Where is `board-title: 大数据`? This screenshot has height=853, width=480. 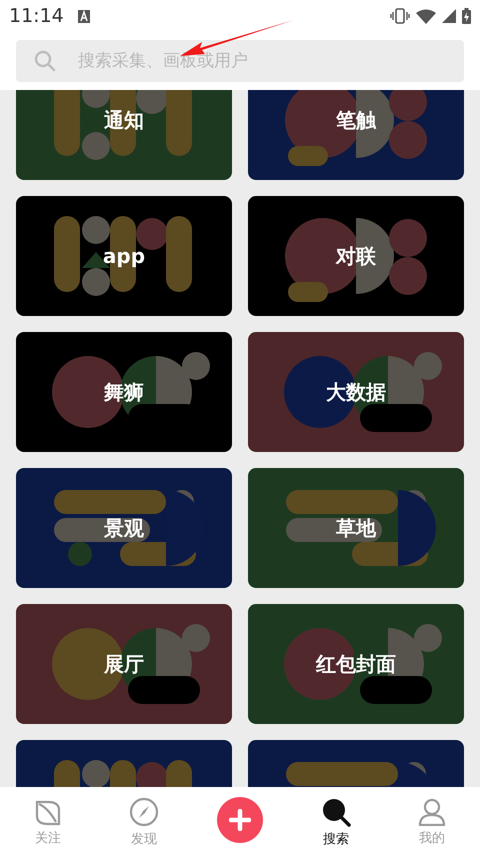 board-title: 大数据 is located at coordinates (356, 392).